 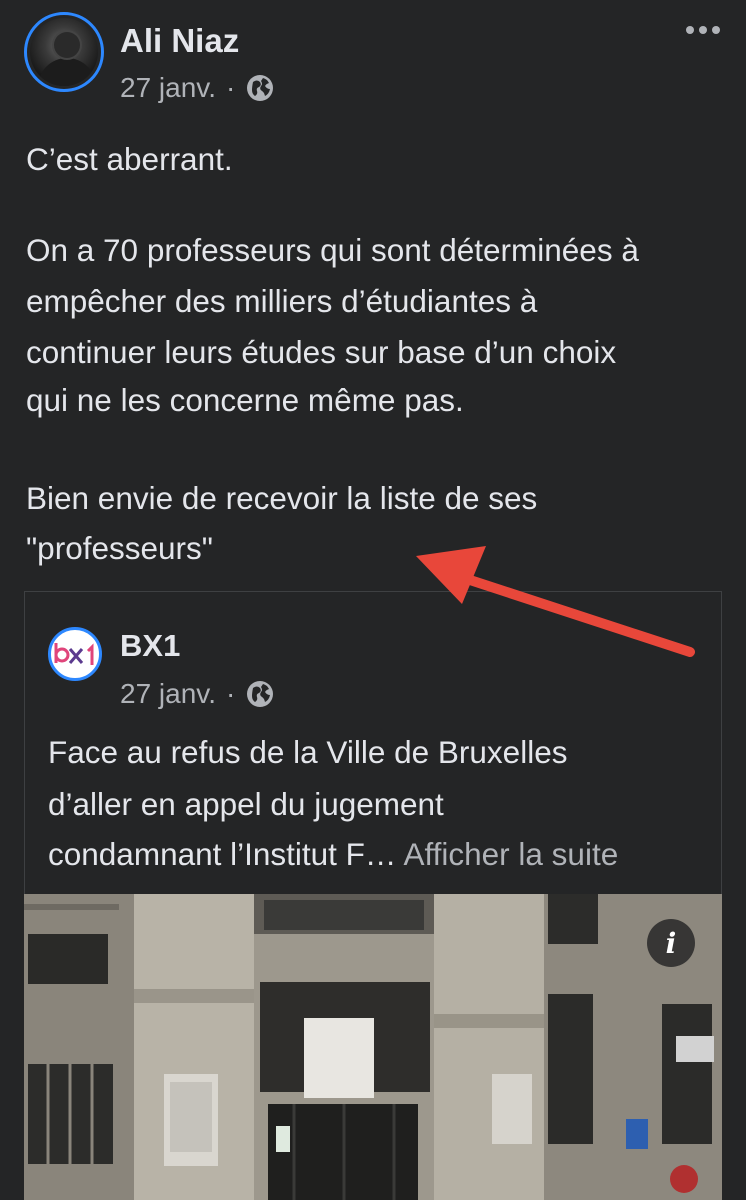 What do you see at coordinates (282, 301) in the screenshot?
I see `post-text-line: empêcher des milliers d’étudiantes à` at bounding box center [282, 301].